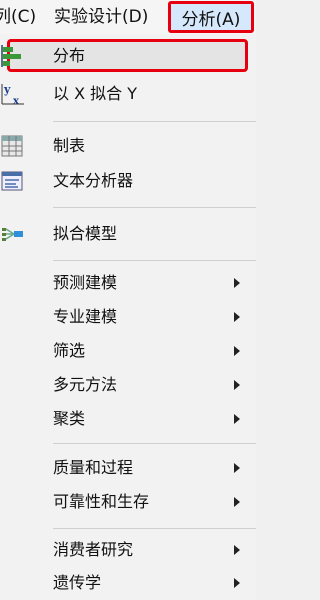 This screenshot has width=320, height=600. Describe the element at coordinates (13, 181) in the screenshot. I see `text-explorer-icon` at that location.